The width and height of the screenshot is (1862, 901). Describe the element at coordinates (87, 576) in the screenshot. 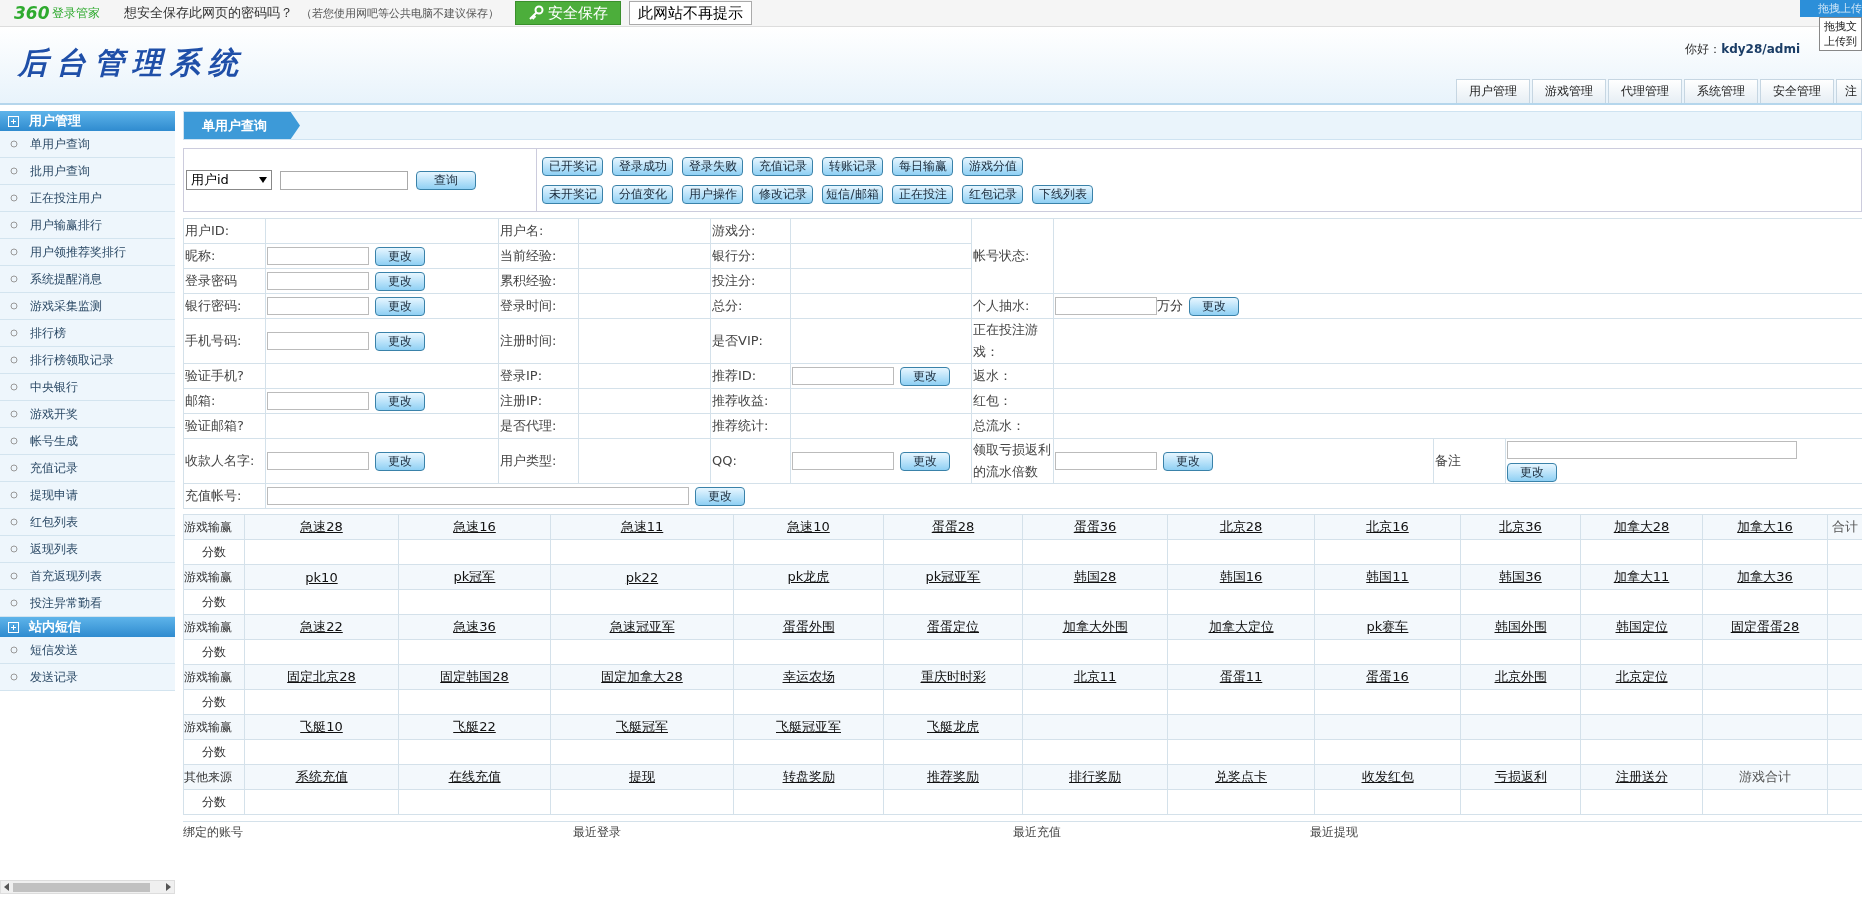

I see `sidebar-item: 首充返现列表` at that location.